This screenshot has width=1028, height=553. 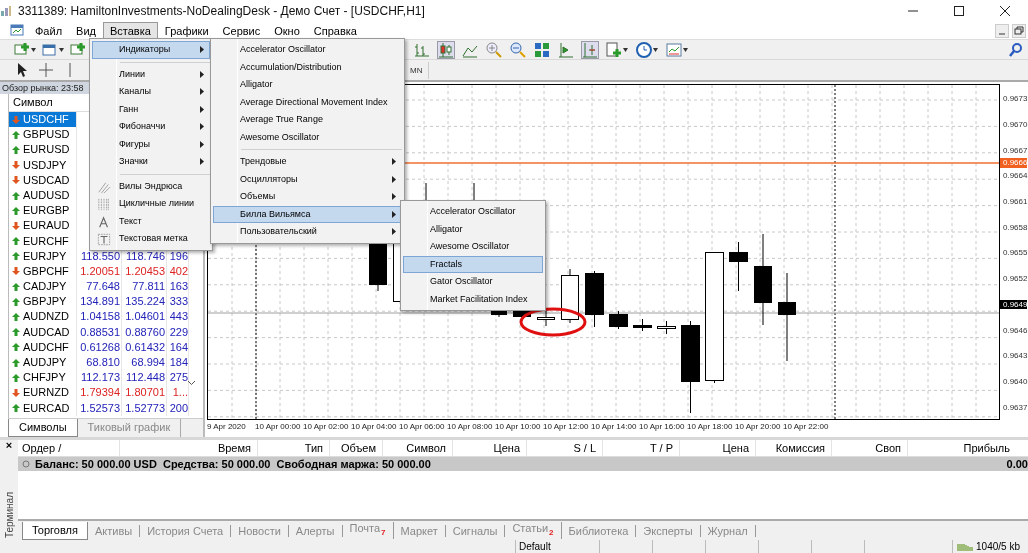 What do you see at coordinates (307, 67) in the screenshot?
I see `menu-item: Accumulation/Distribution` at bounding box center [307, 67].